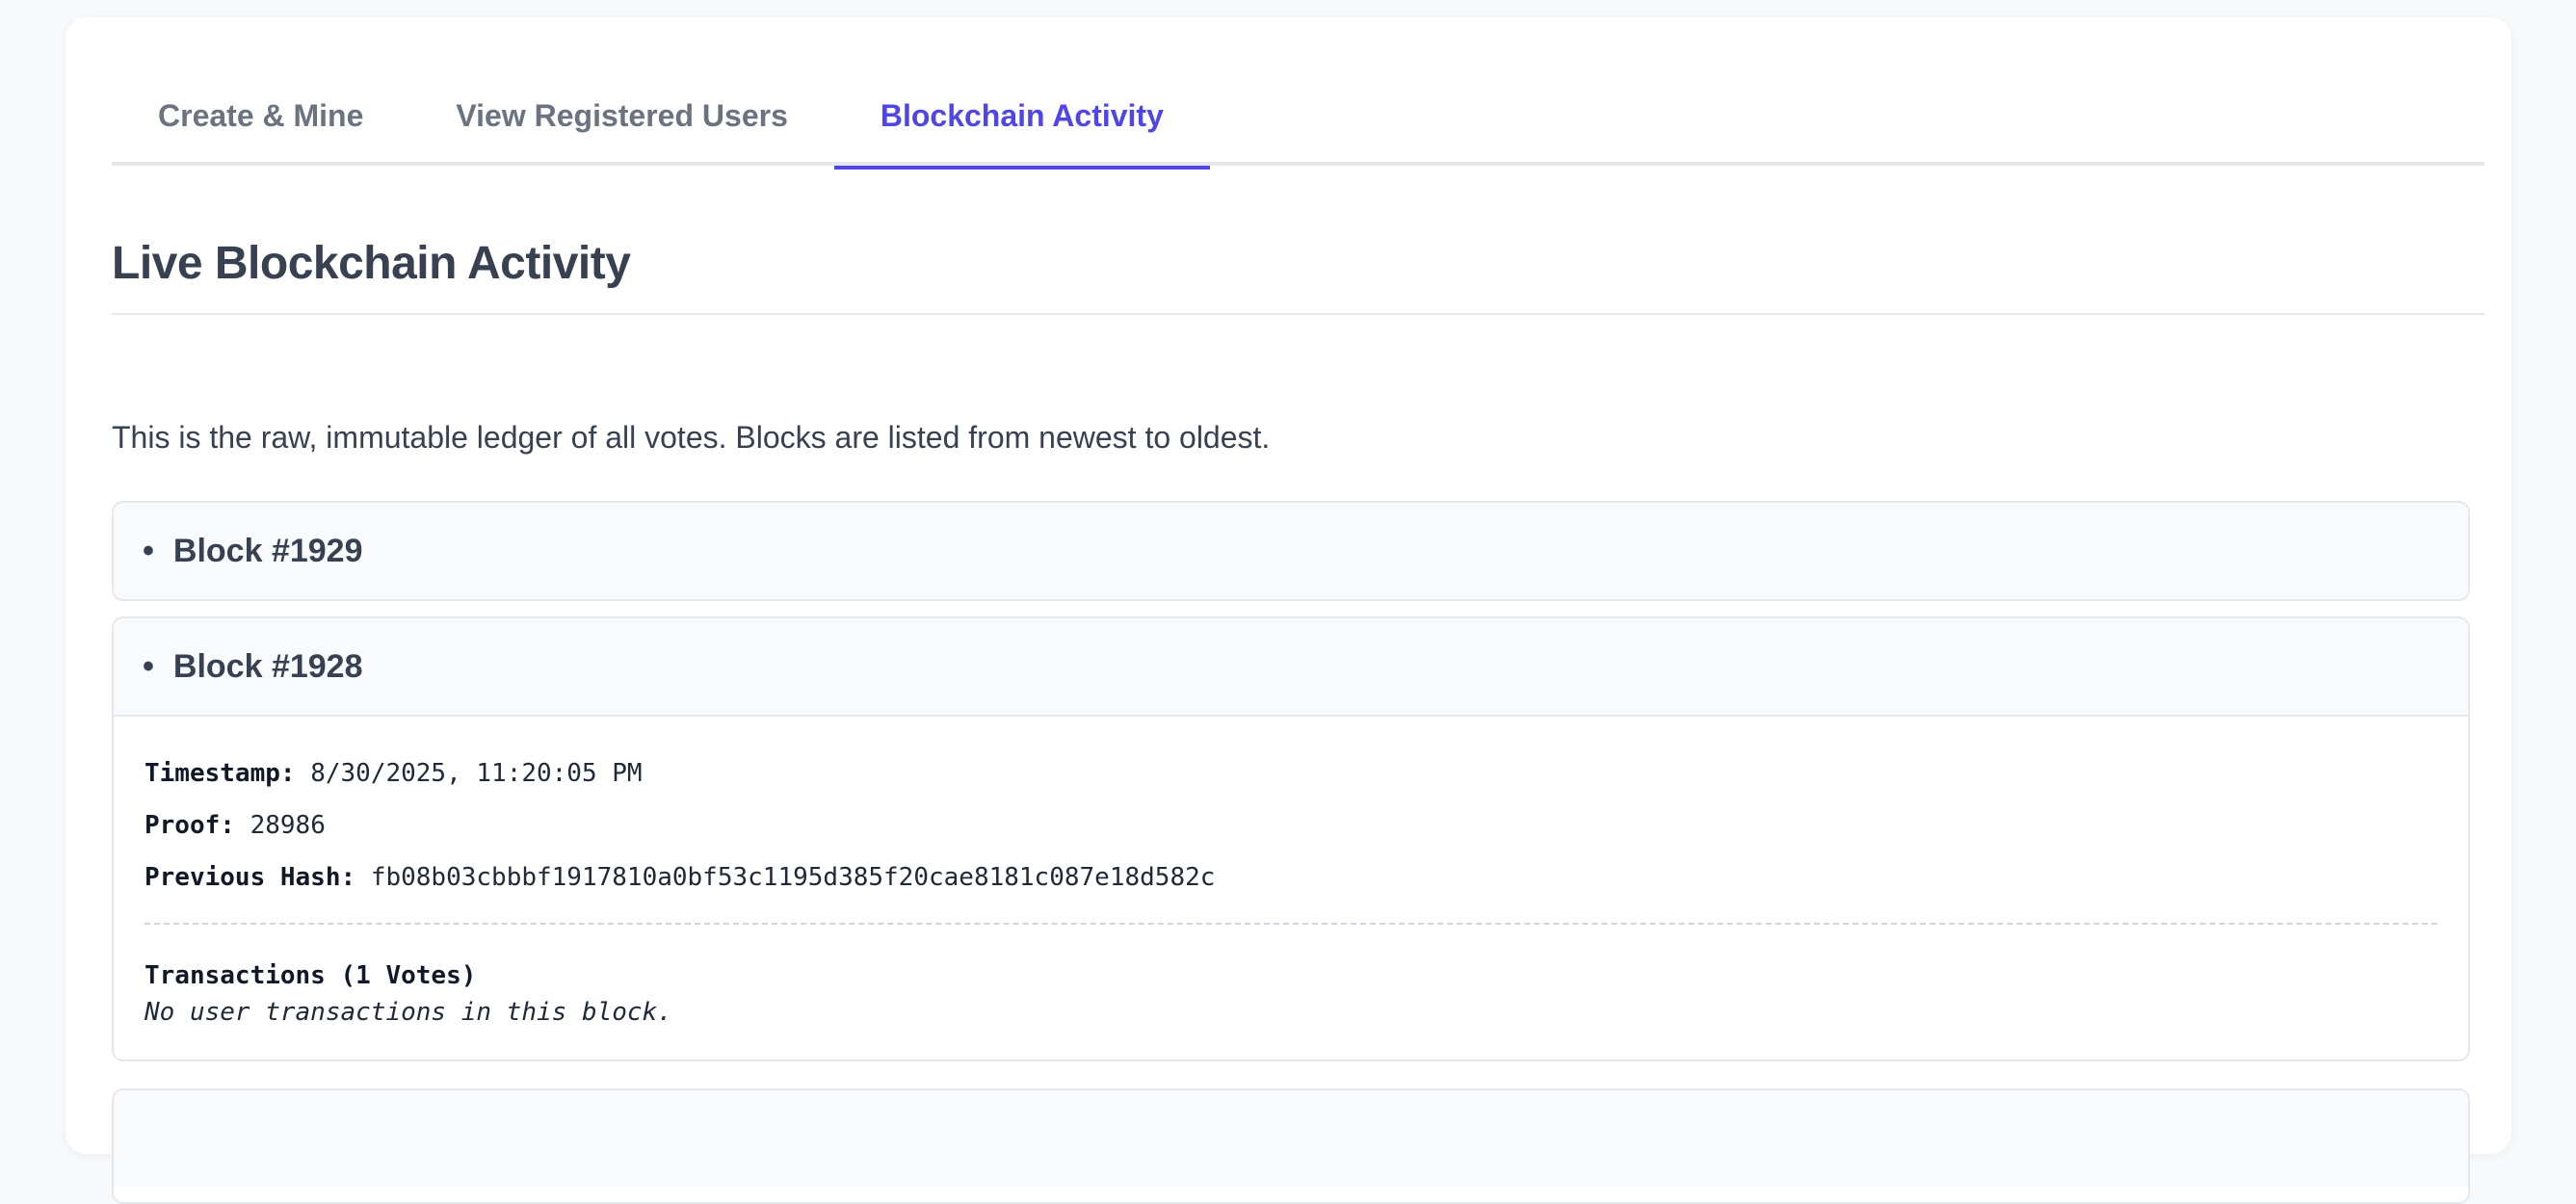  I want to click on block-item-1929: • Block #1929, so click(1291, 551).